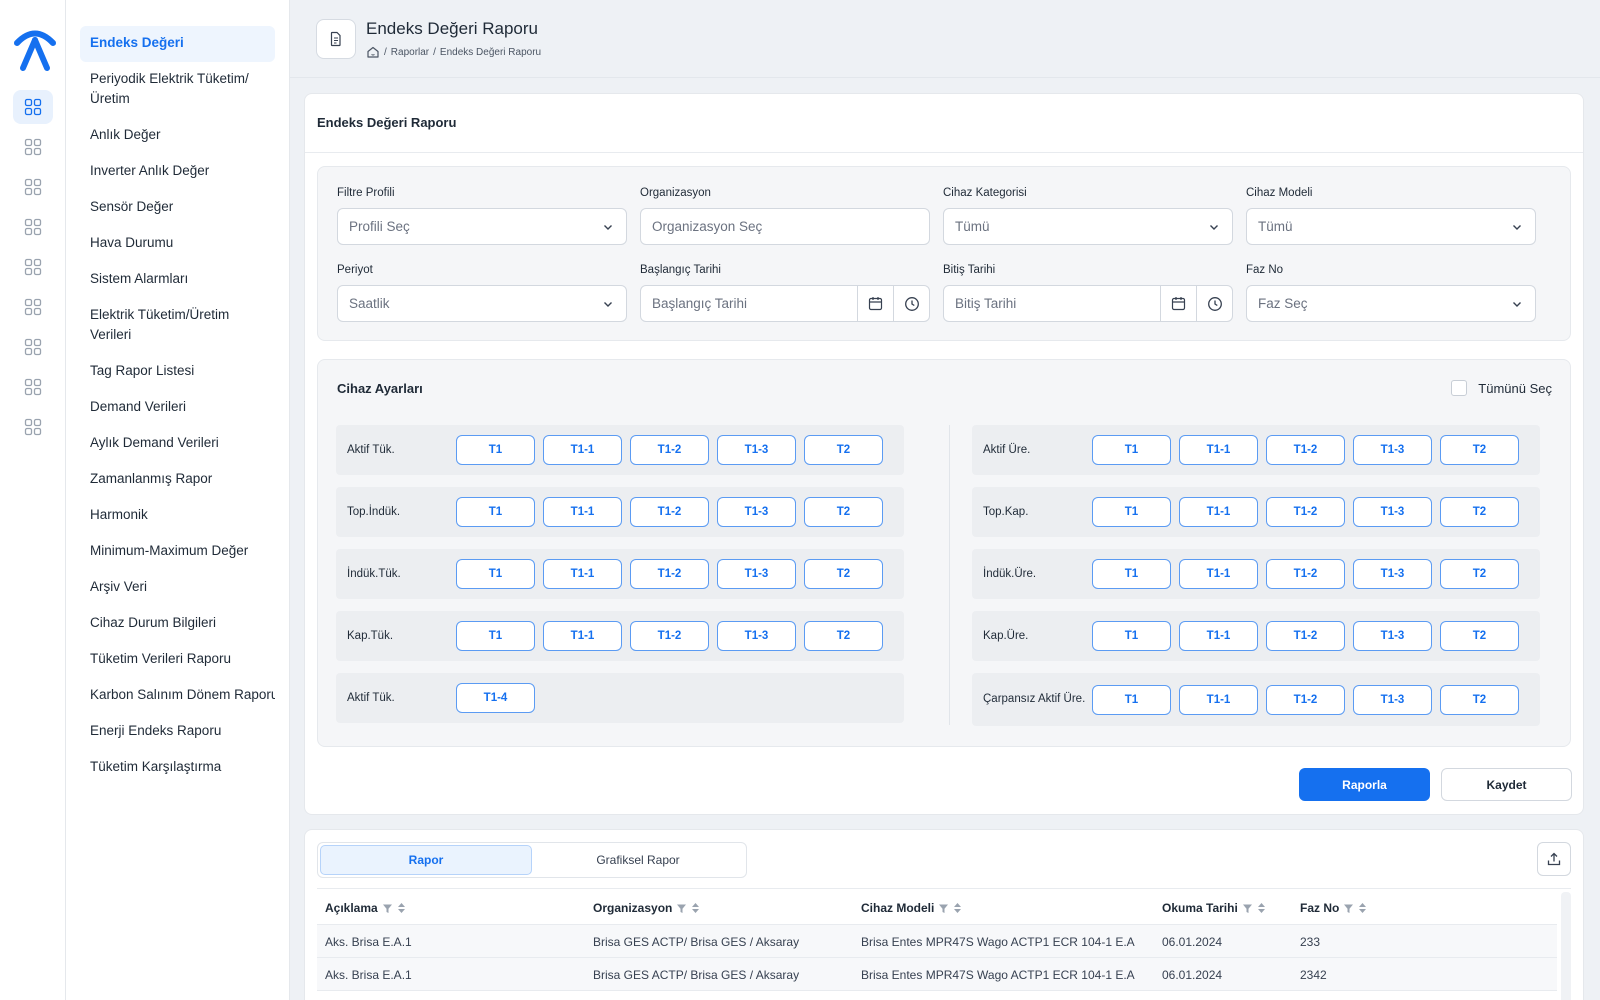 The height and width of the screenshot is (1000, 1600). What do you see at coordinates (177, 372) in the screenshot?
I see `nav-item: Tag Rapor Listesi` at bounding box center [177, 372].